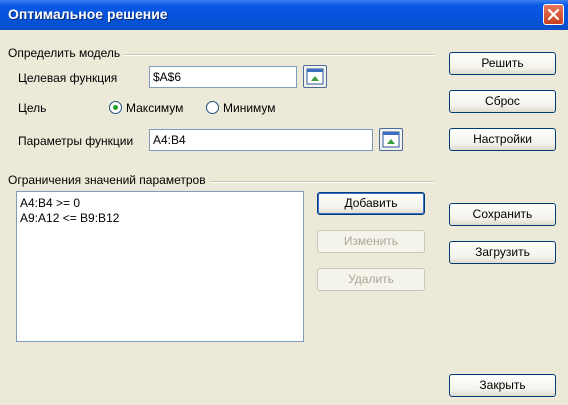 This screenshot has height=405, width=568. Describe the element at coordinates (502, 63) in the screenshot. I see `solve-button: Решить` at that location.